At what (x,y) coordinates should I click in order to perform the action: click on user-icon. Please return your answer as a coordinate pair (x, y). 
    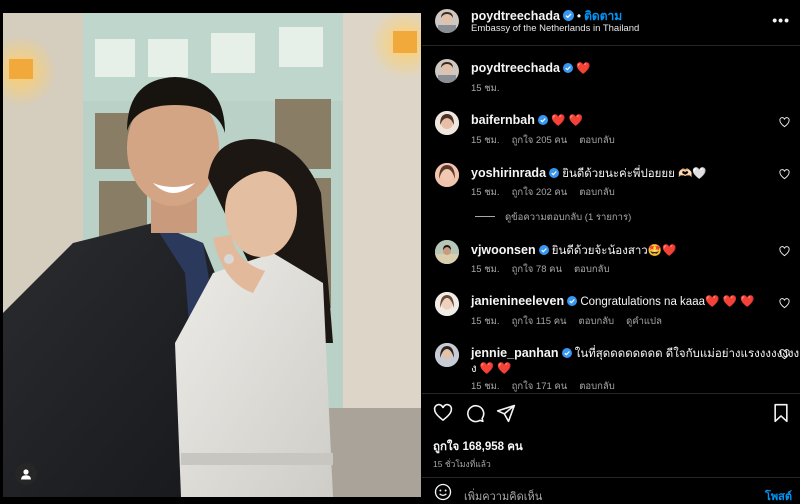
    Looking at the image, I should click on (26, 474).